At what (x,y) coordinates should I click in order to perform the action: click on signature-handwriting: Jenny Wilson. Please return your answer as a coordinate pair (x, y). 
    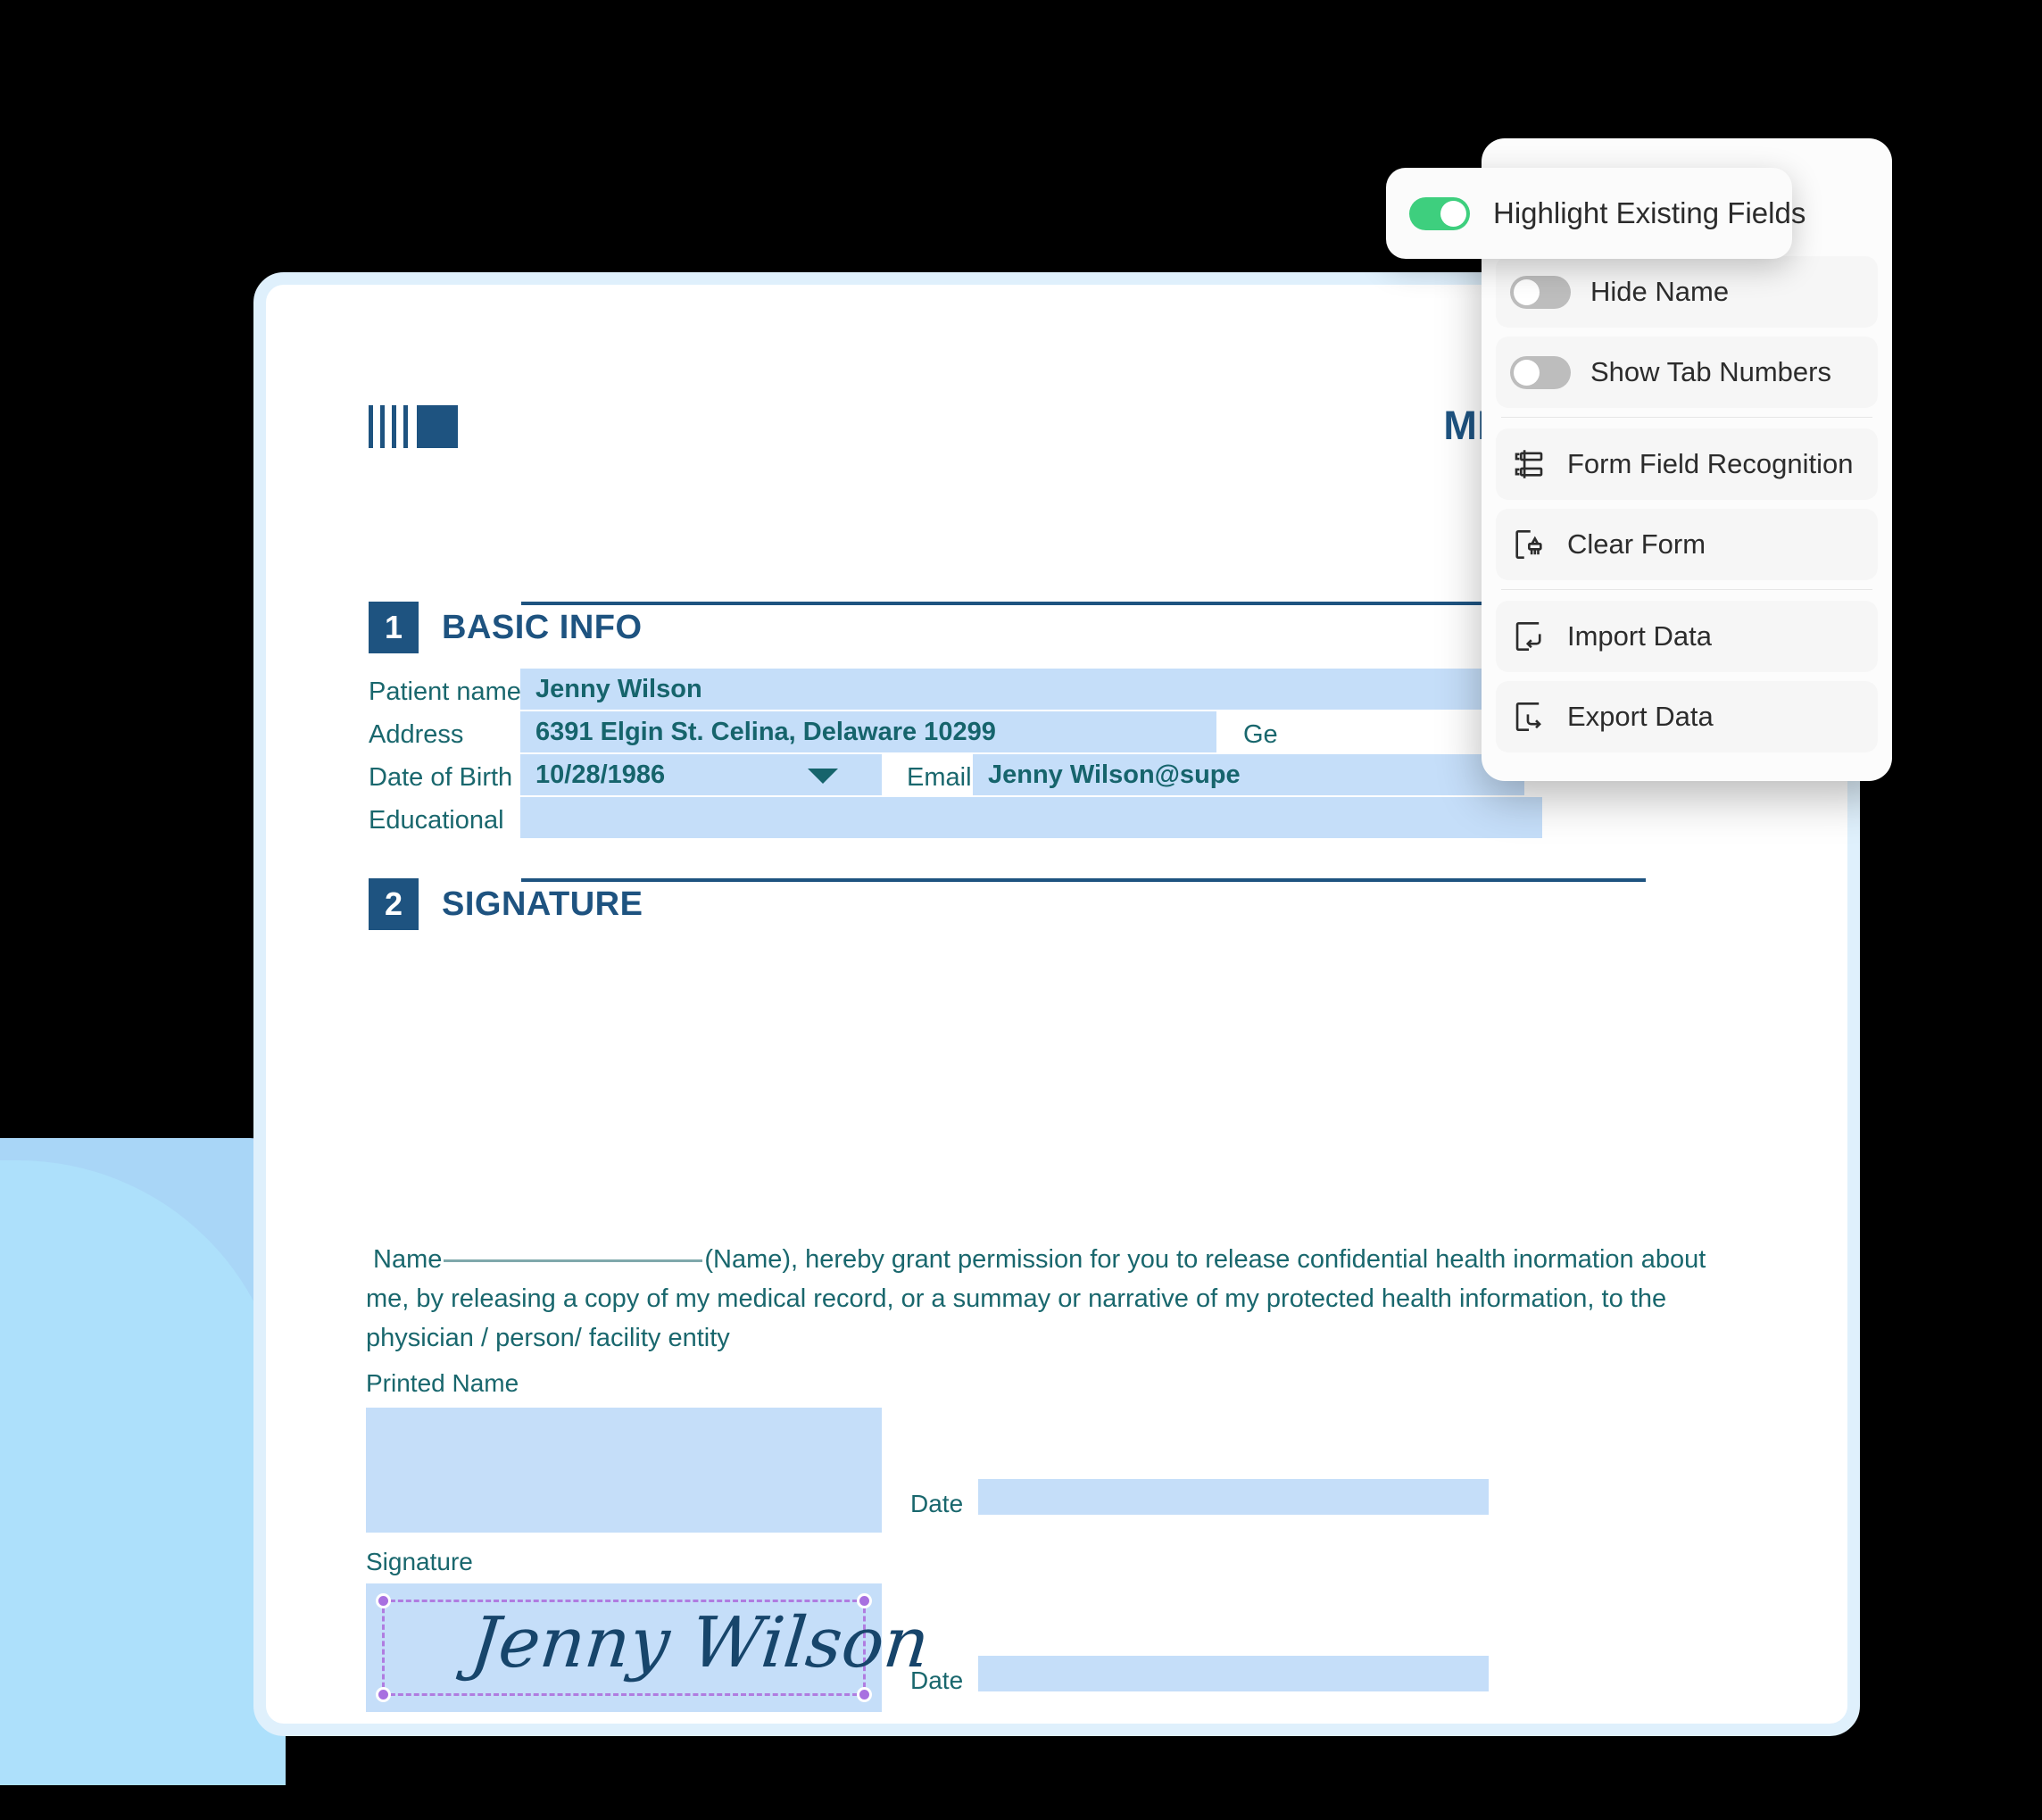
    Looking at the image, I should click on (700, 1643).